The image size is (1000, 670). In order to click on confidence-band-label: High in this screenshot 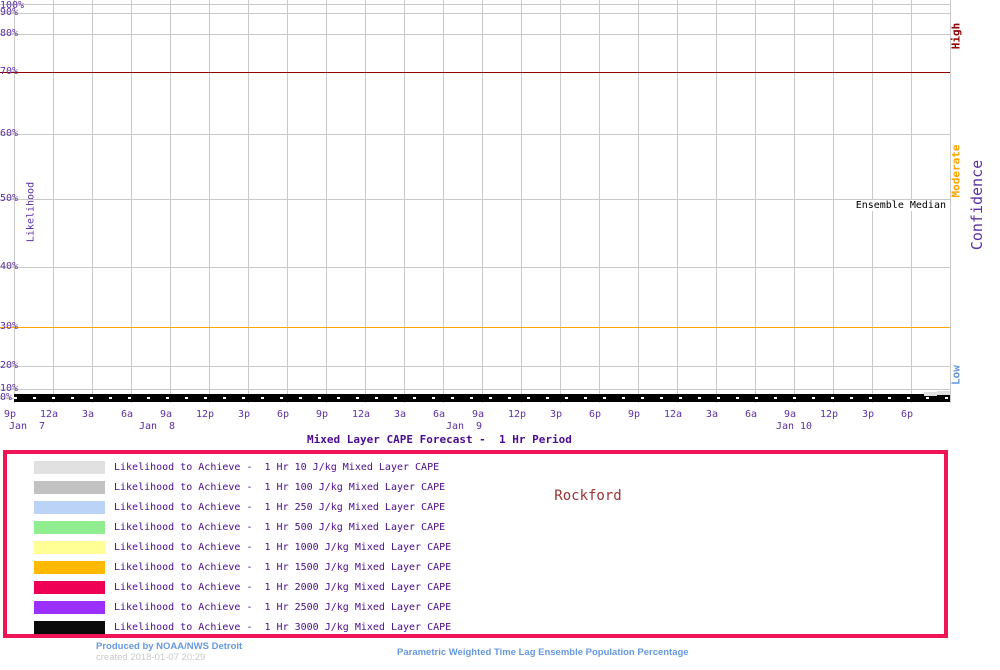, I will do `click(956, 36)`.